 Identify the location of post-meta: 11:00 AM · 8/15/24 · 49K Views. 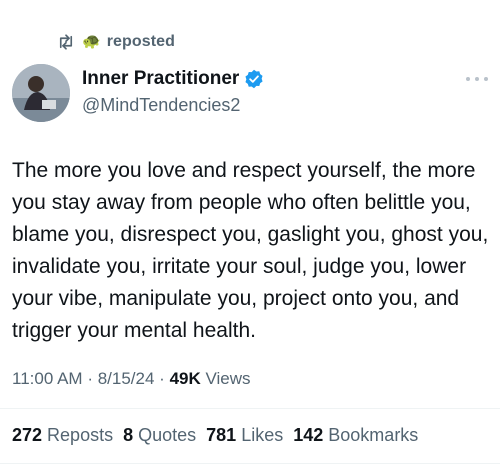
(131, 378).